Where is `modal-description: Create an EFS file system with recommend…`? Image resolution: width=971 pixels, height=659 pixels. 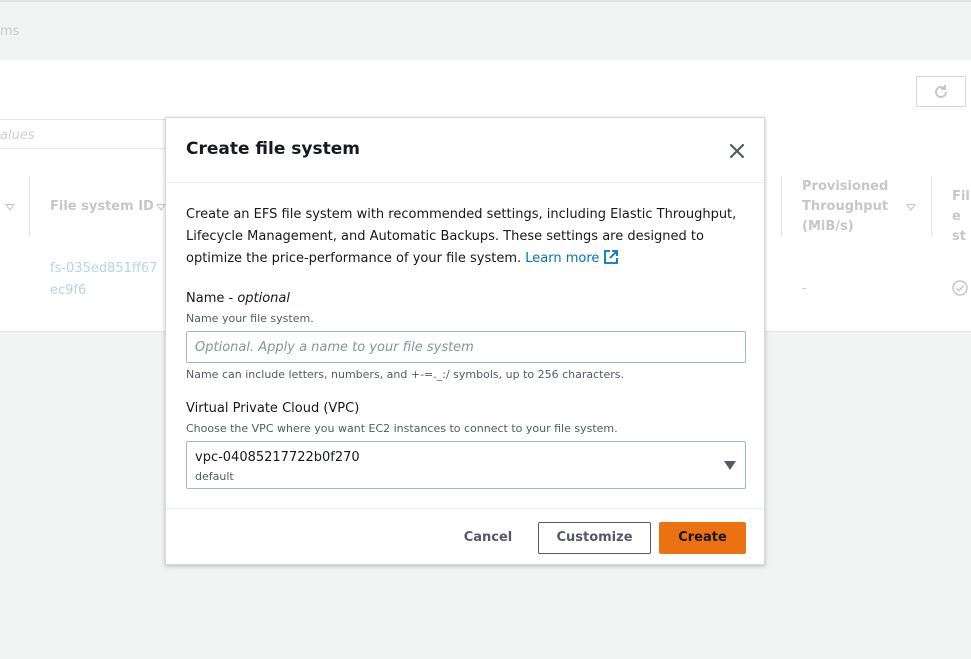 modal-description: Create an EFS file system with recommend… is located at coordinates (468, 237).